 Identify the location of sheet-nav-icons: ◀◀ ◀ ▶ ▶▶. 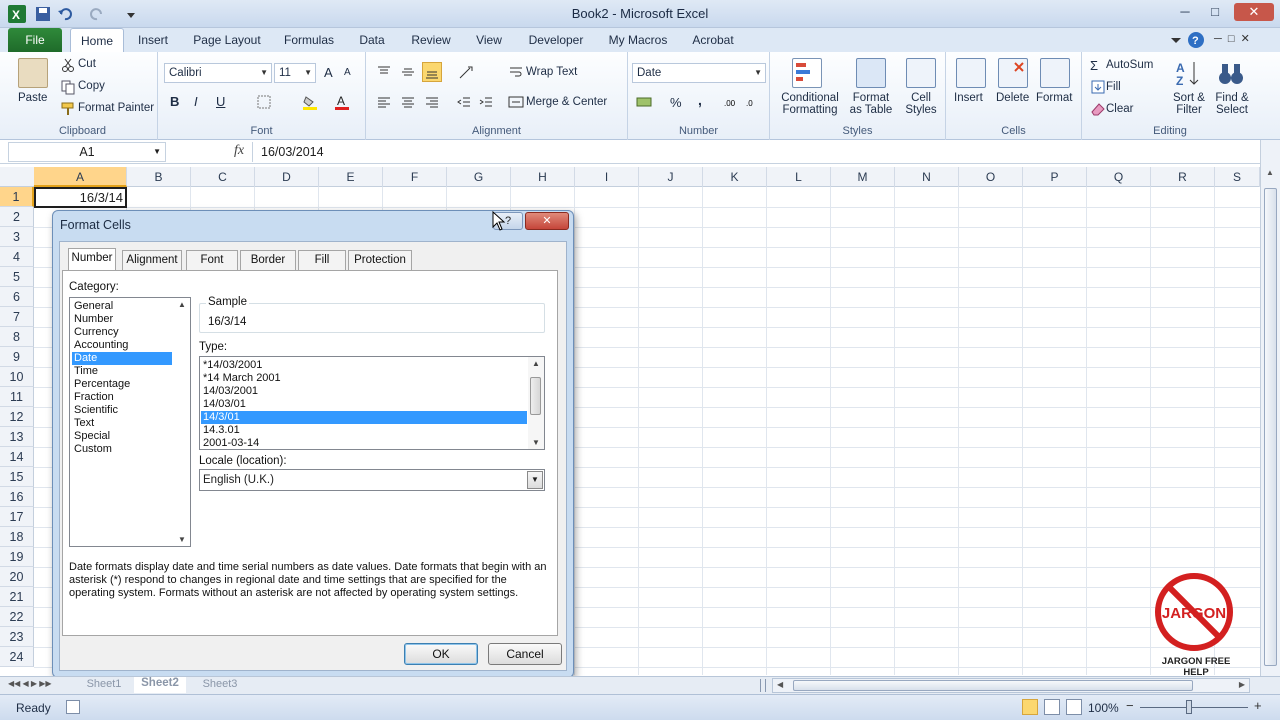
(30, 683).